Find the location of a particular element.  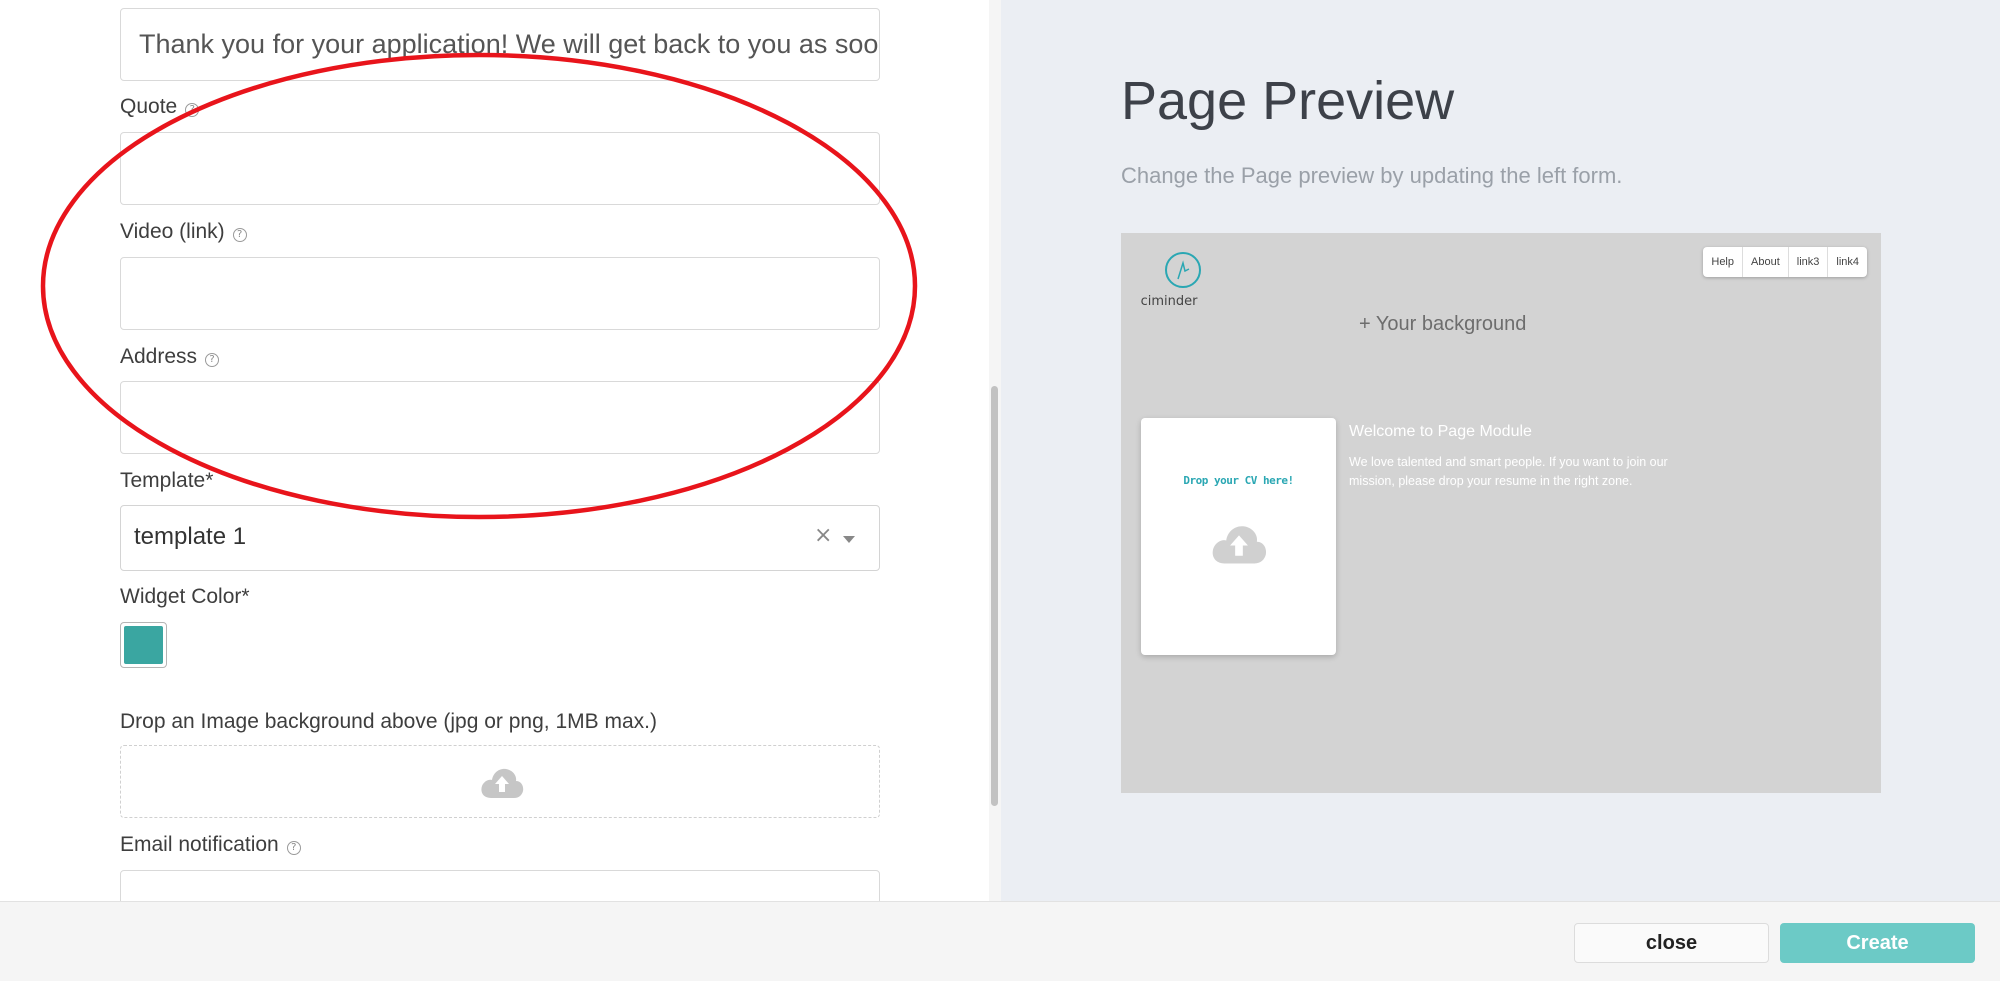

quote-input is located at coordinates (500, 168).